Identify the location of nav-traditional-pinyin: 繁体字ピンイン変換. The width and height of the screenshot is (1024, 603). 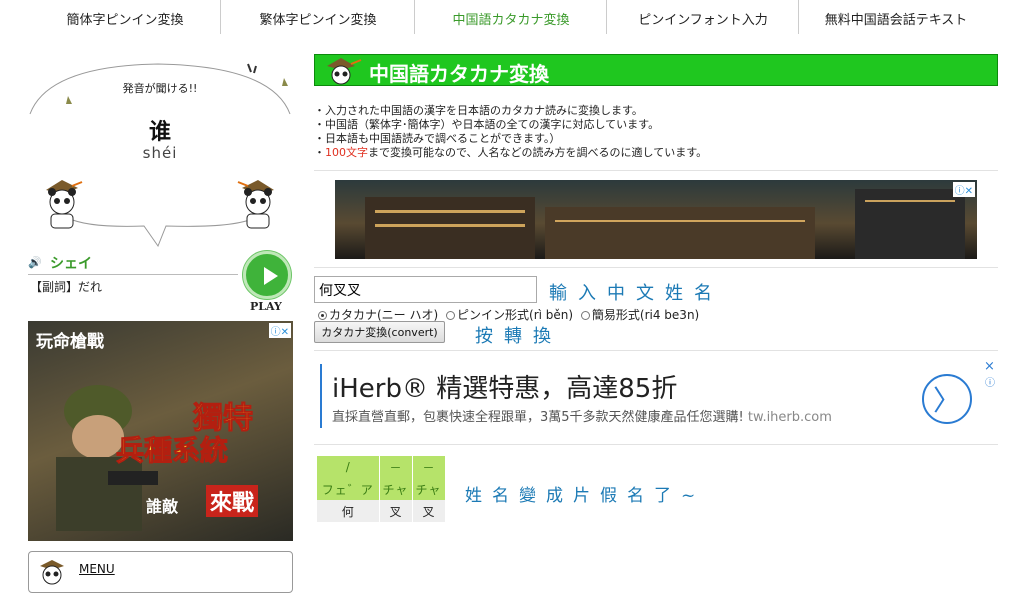
(318, 18).